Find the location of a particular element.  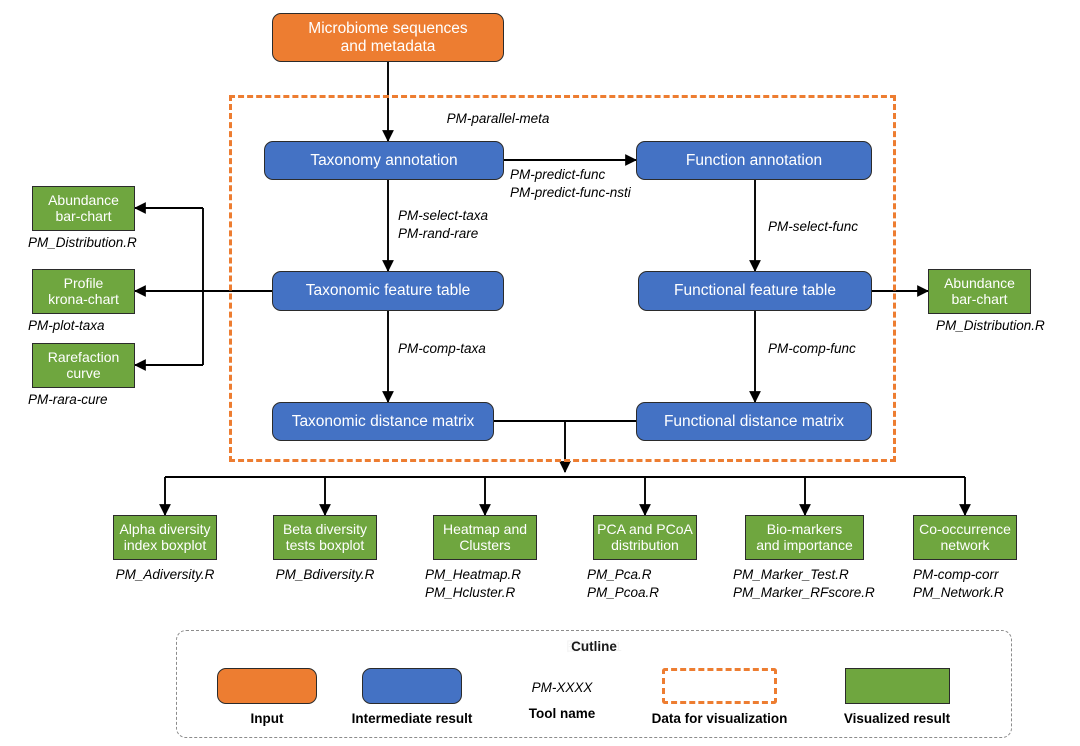

tool-label-pm-distribution-func: PM_Distribution.R is located at coordinates (990, 325).